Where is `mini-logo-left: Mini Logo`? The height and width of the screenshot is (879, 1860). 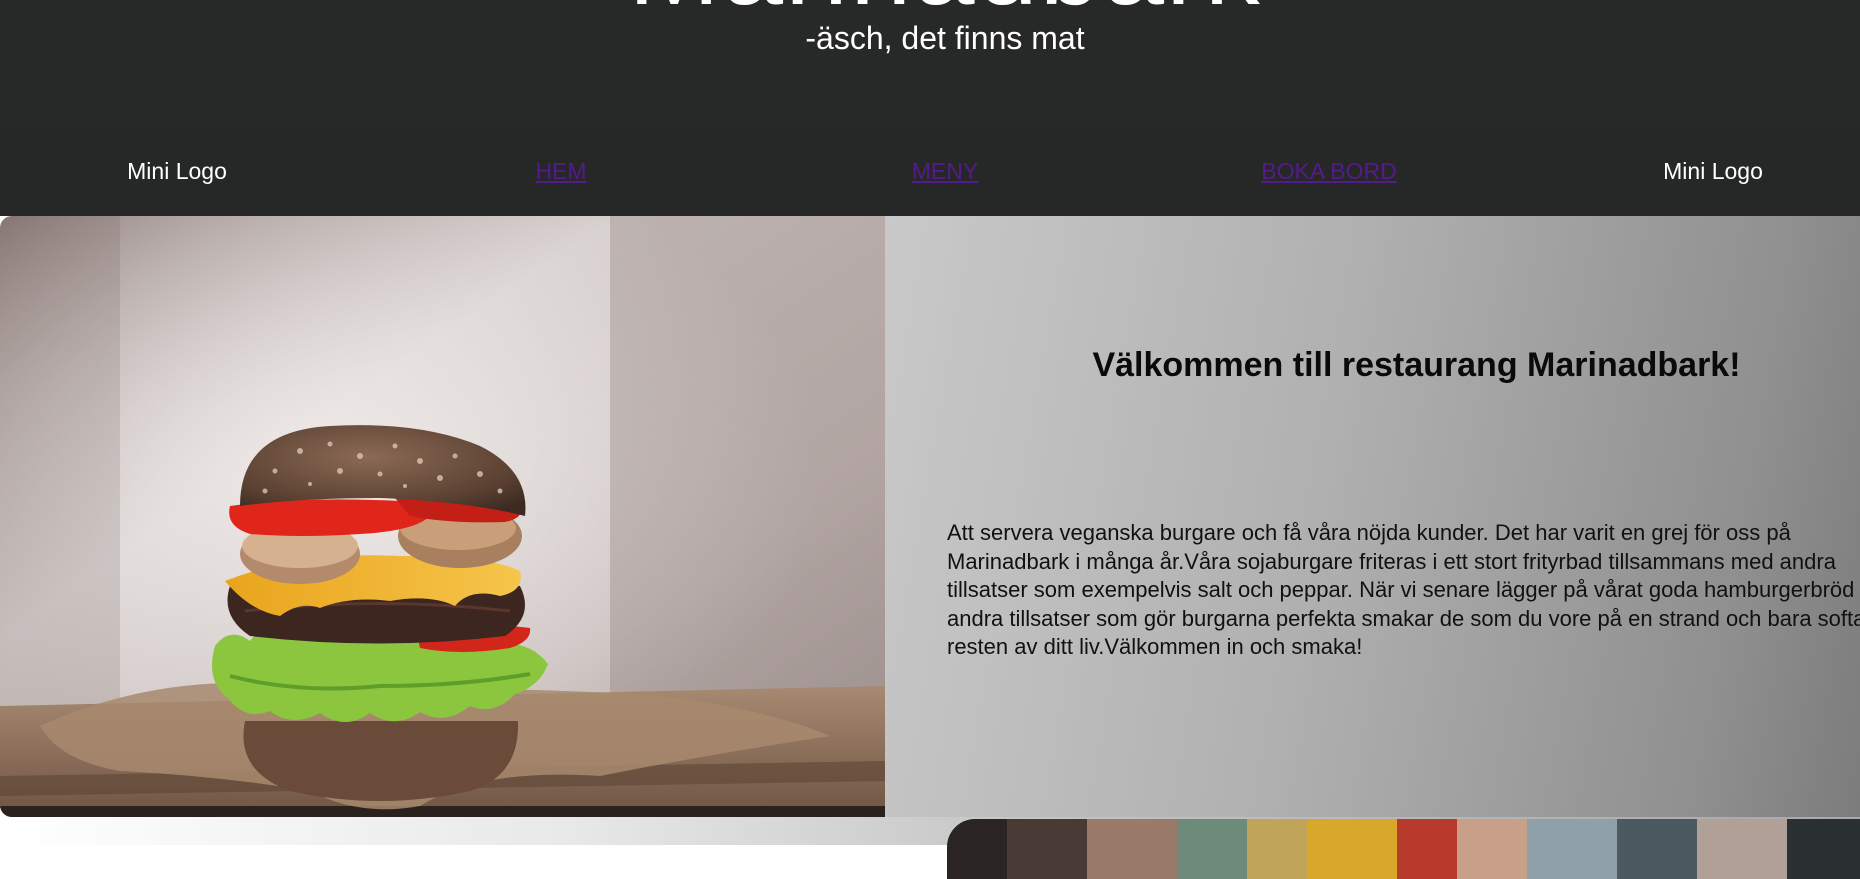 mini-logo-left: Mini Logo is located at coordinates (177, 171).